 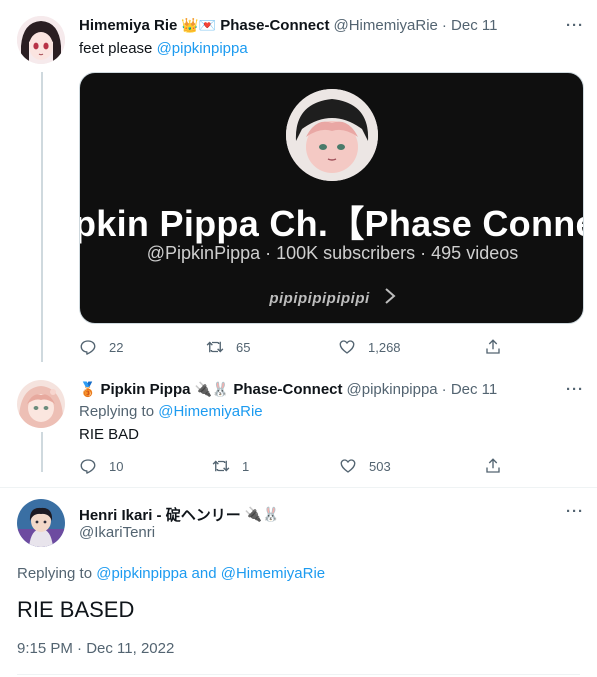 I want to click on like-button: 1,268, so click(x=369, y=347).